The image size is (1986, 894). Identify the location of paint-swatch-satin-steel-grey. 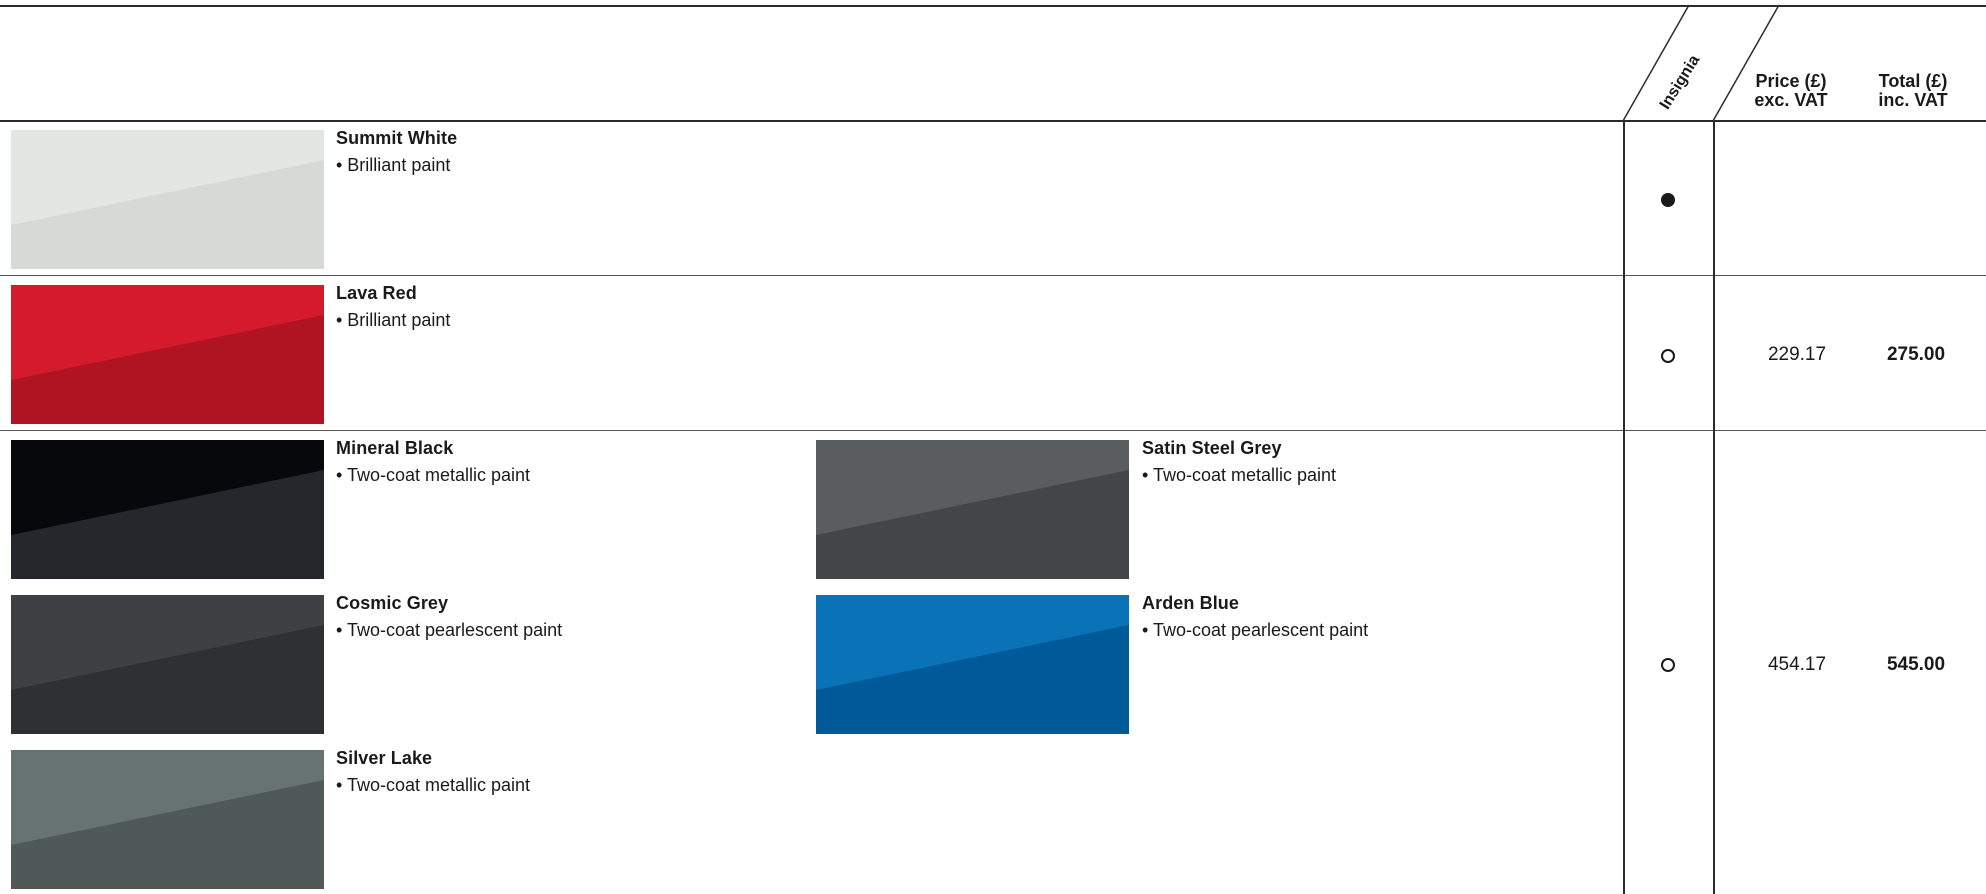
(972, 509).